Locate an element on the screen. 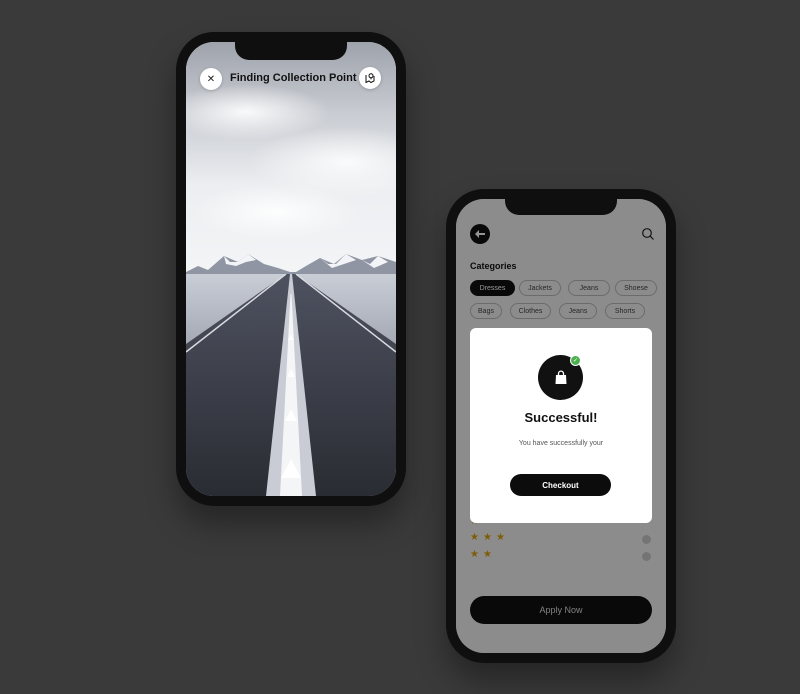 The width and height of the screenshot is (800, 694). modal-title: Successful! is located at coordinates (561, 417).